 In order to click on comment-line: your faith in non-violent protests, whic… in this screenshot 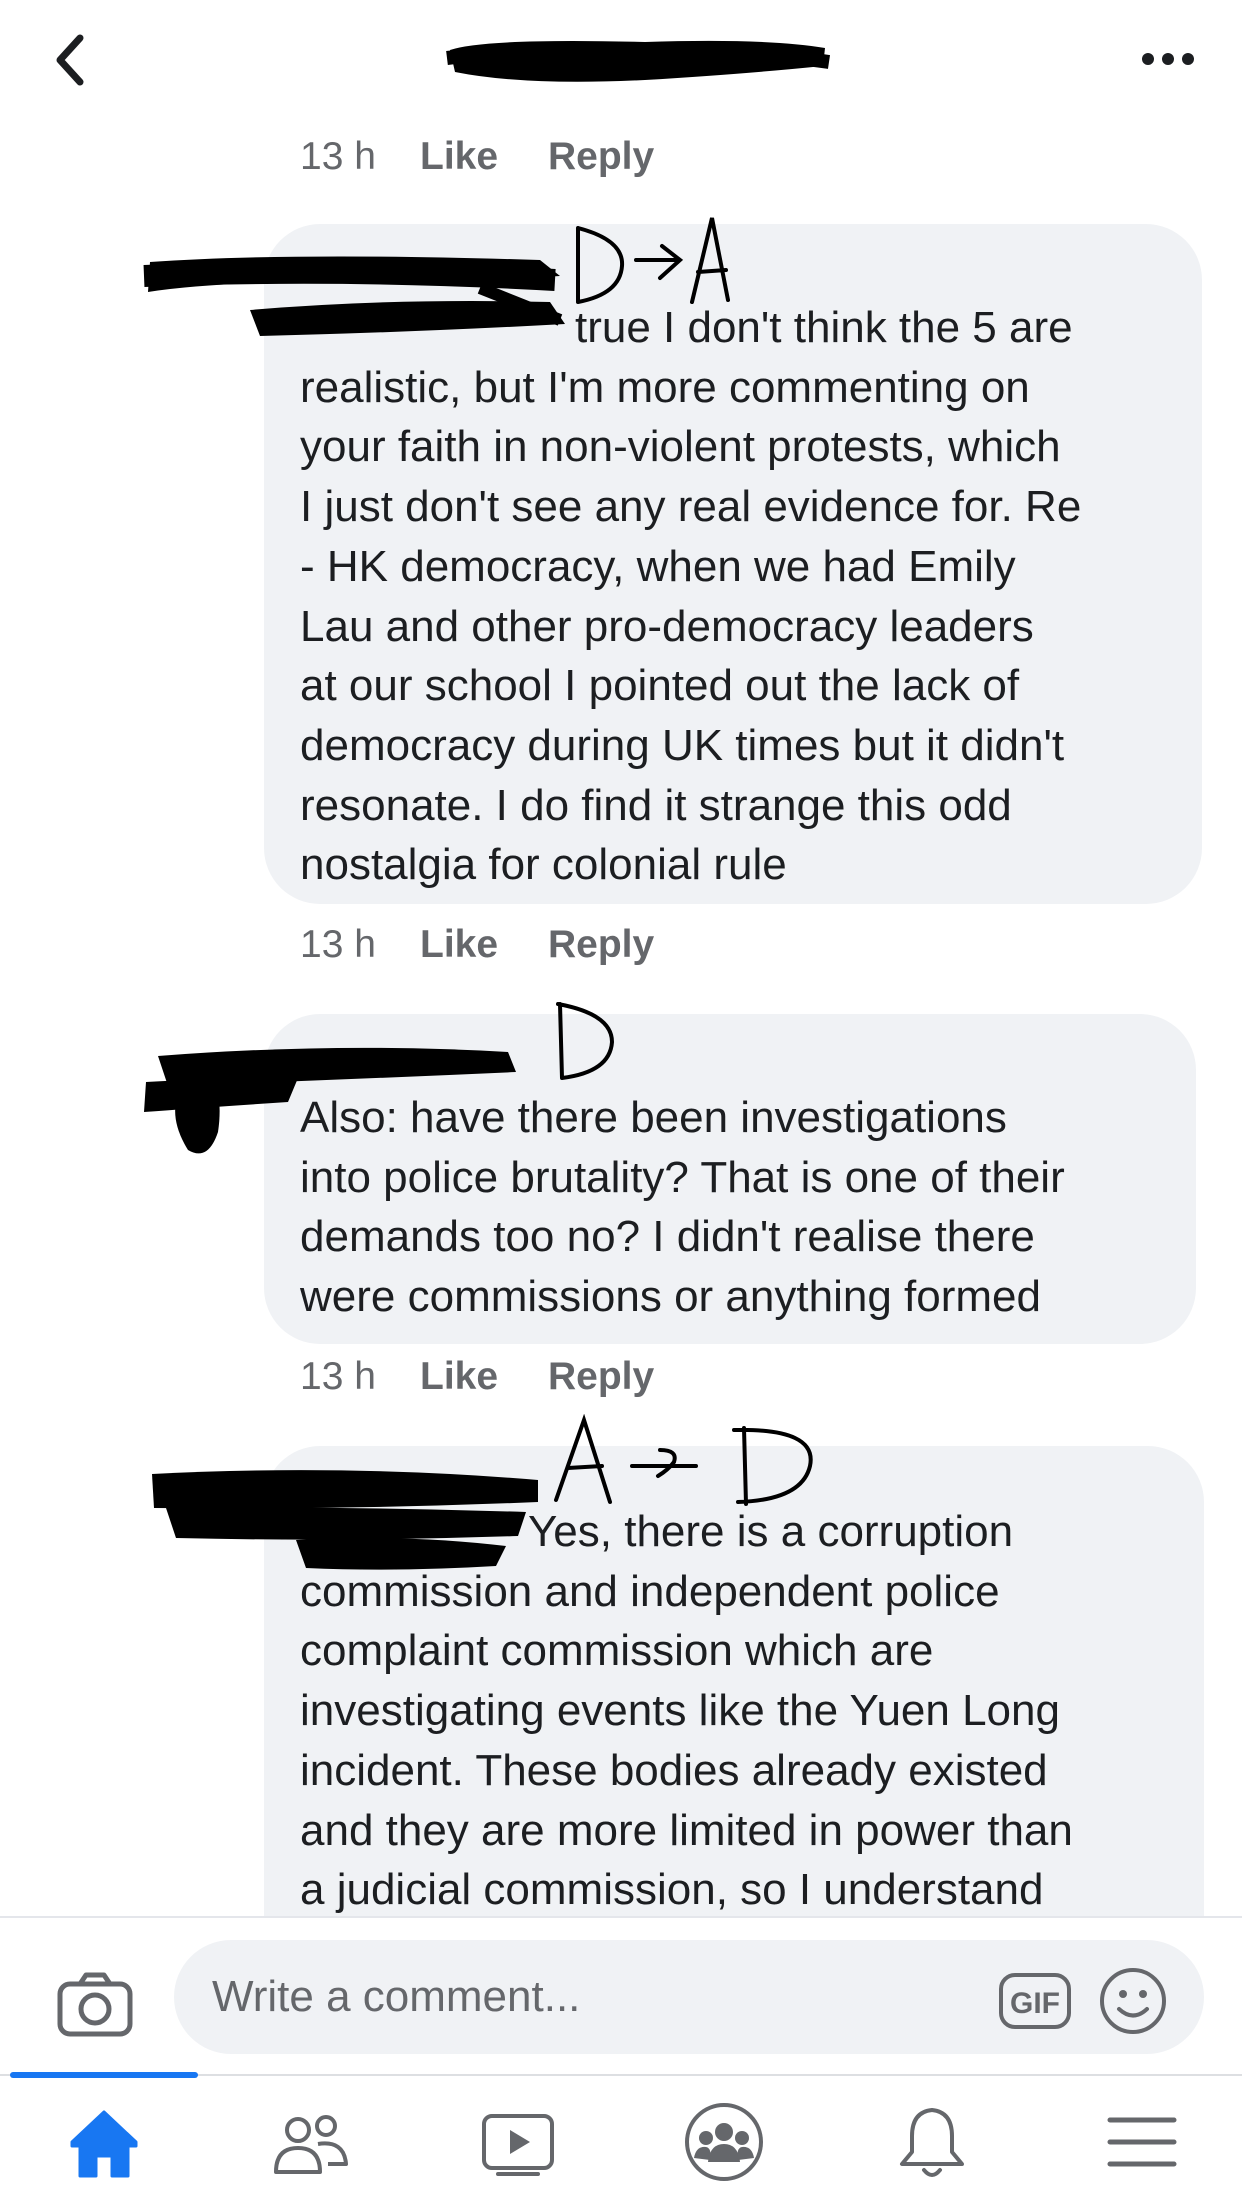, I will do `click(680, 447)`.